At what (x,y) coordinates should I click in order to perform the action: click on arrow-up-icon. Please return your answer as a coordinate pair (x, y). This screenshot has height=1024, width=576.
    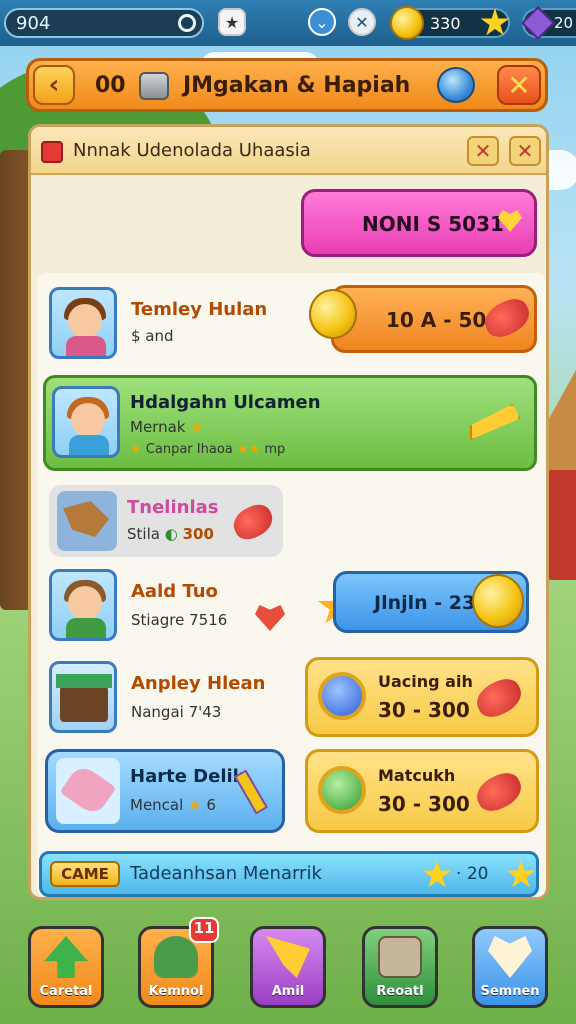
    Looking at the image, I should click on (66, 957).